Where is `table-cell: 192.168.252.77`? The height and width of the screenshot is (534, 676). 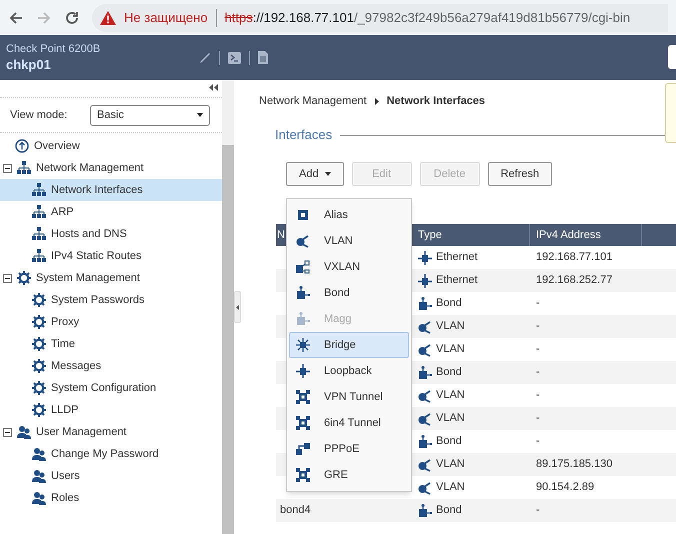
table-cell: 192.168.252.77 is located at coordinates (574, 280).